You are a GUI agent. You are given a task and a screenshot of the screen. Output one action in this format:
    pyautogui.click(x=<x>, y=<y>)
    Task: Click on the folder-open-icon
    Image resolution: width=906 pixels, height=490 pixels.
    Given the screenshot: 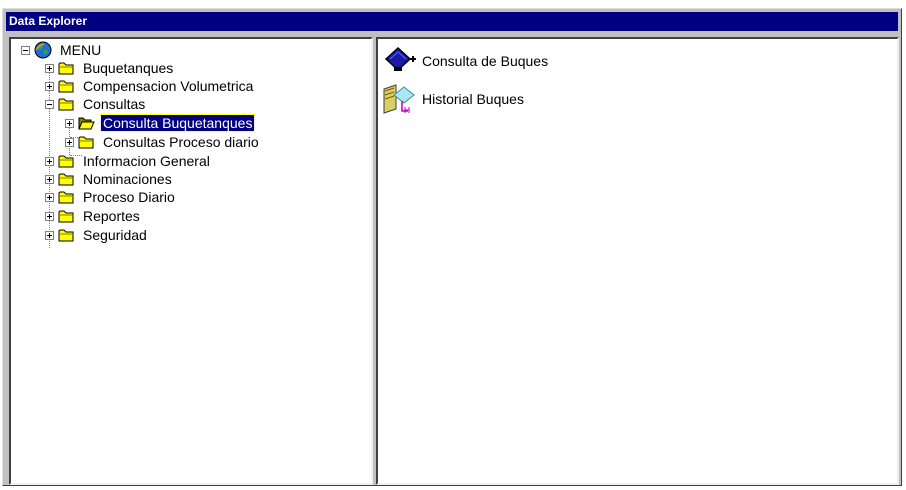 What is the action you would take?
    pyautogui.click(x=86, y=123)
    